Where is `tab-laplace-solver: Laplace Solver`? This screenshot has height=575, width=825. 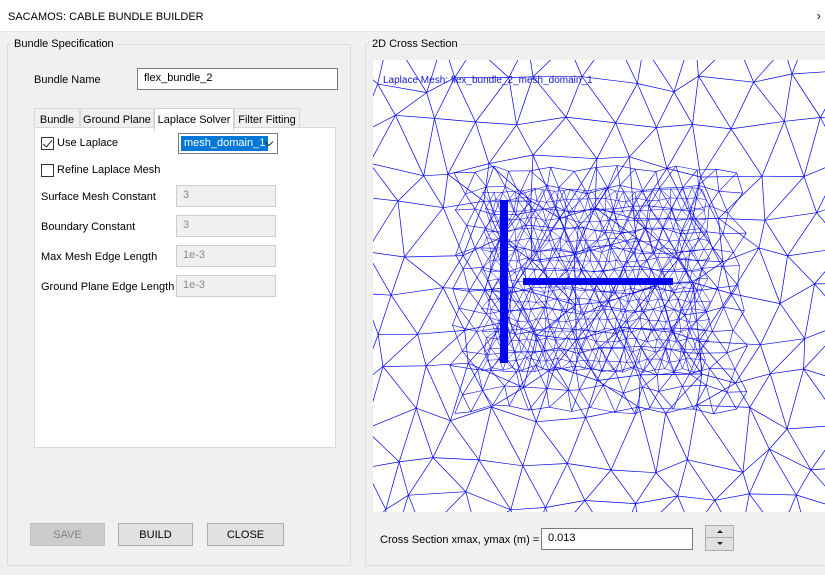
tab-laplace-solver: Laplace Solver is located at coordinates (194, 119).